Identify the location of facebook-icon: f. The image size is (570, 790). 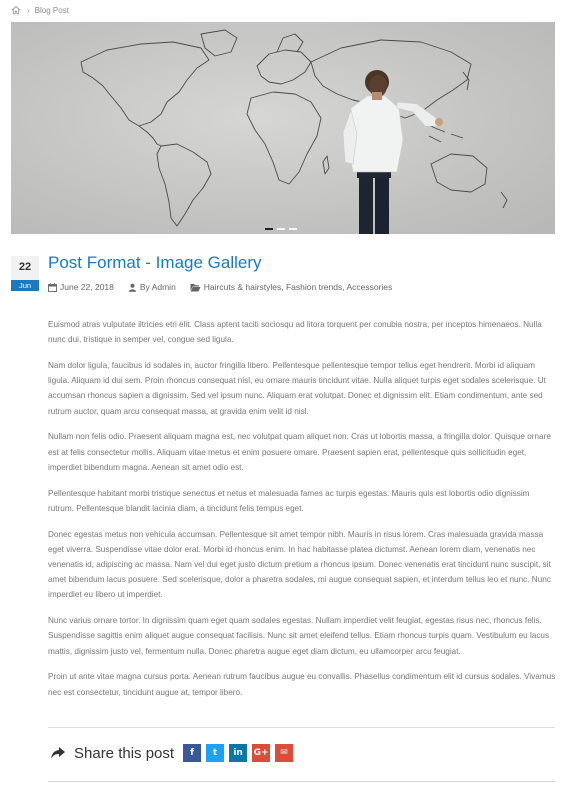
(192, 753).